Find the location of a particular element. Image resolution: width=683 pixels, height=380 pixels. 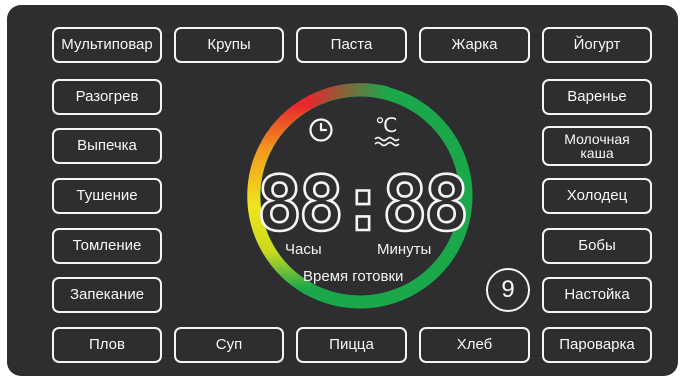

program-button-multicooker: Мультиповар is located at coordinates (107, 45).